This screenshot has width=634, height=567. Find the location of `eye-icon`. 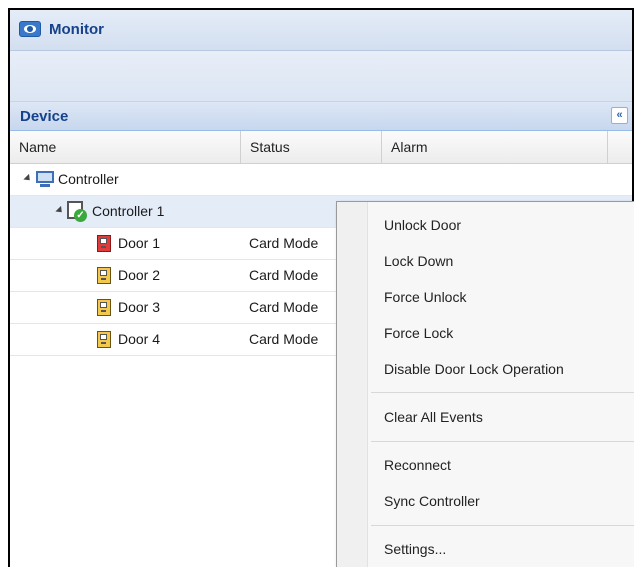

eye-icon is located at coordinates (30, 29).